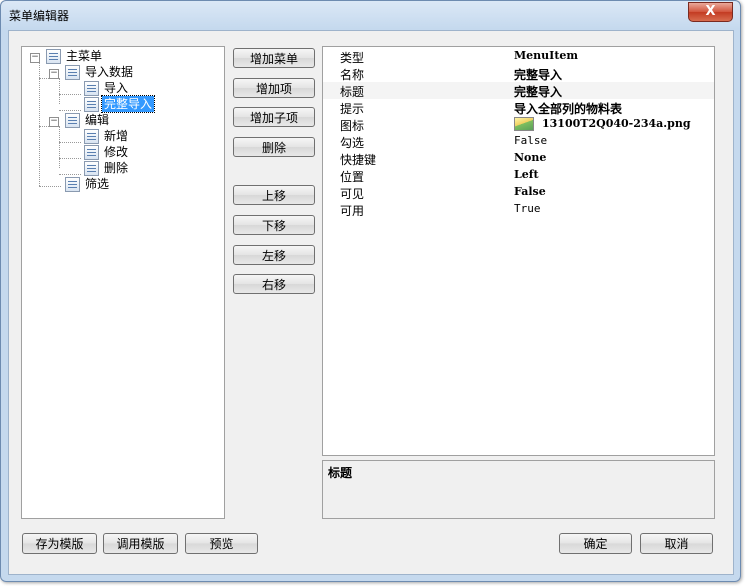  I want to click on save-template-button: 存为模版, so click(59, 543).